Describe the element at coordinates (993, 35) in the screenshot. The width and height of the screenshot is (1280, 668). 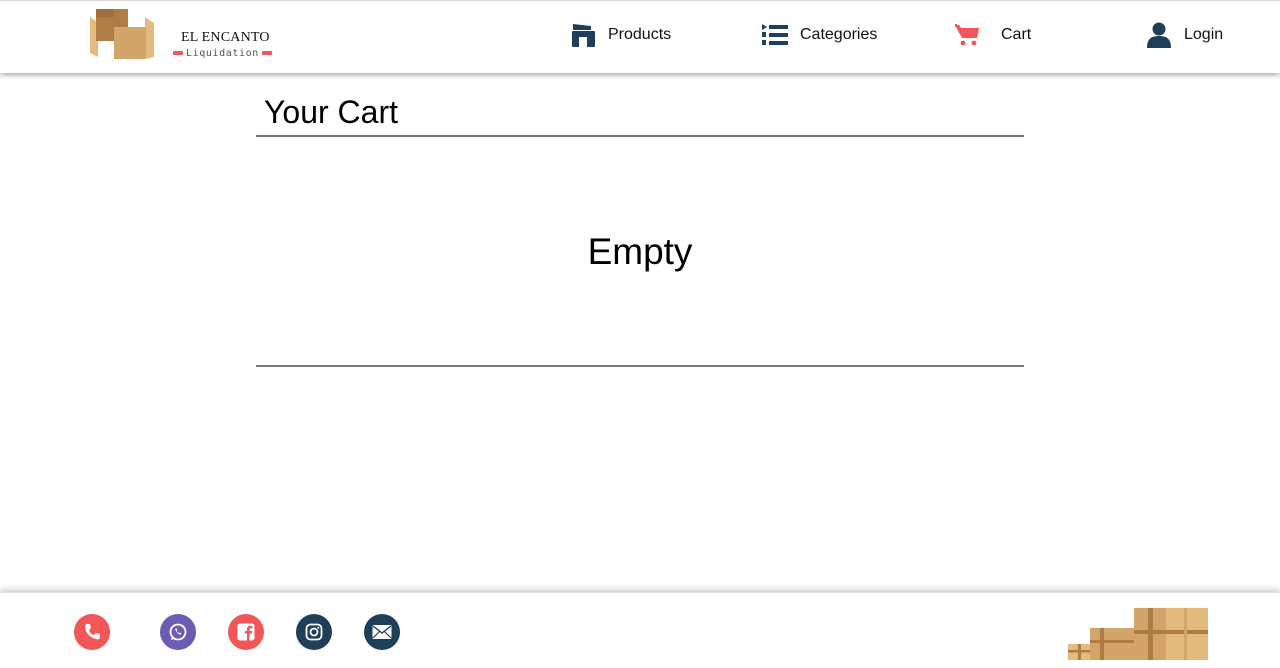
I see `nav-cart: Cart` at that location.